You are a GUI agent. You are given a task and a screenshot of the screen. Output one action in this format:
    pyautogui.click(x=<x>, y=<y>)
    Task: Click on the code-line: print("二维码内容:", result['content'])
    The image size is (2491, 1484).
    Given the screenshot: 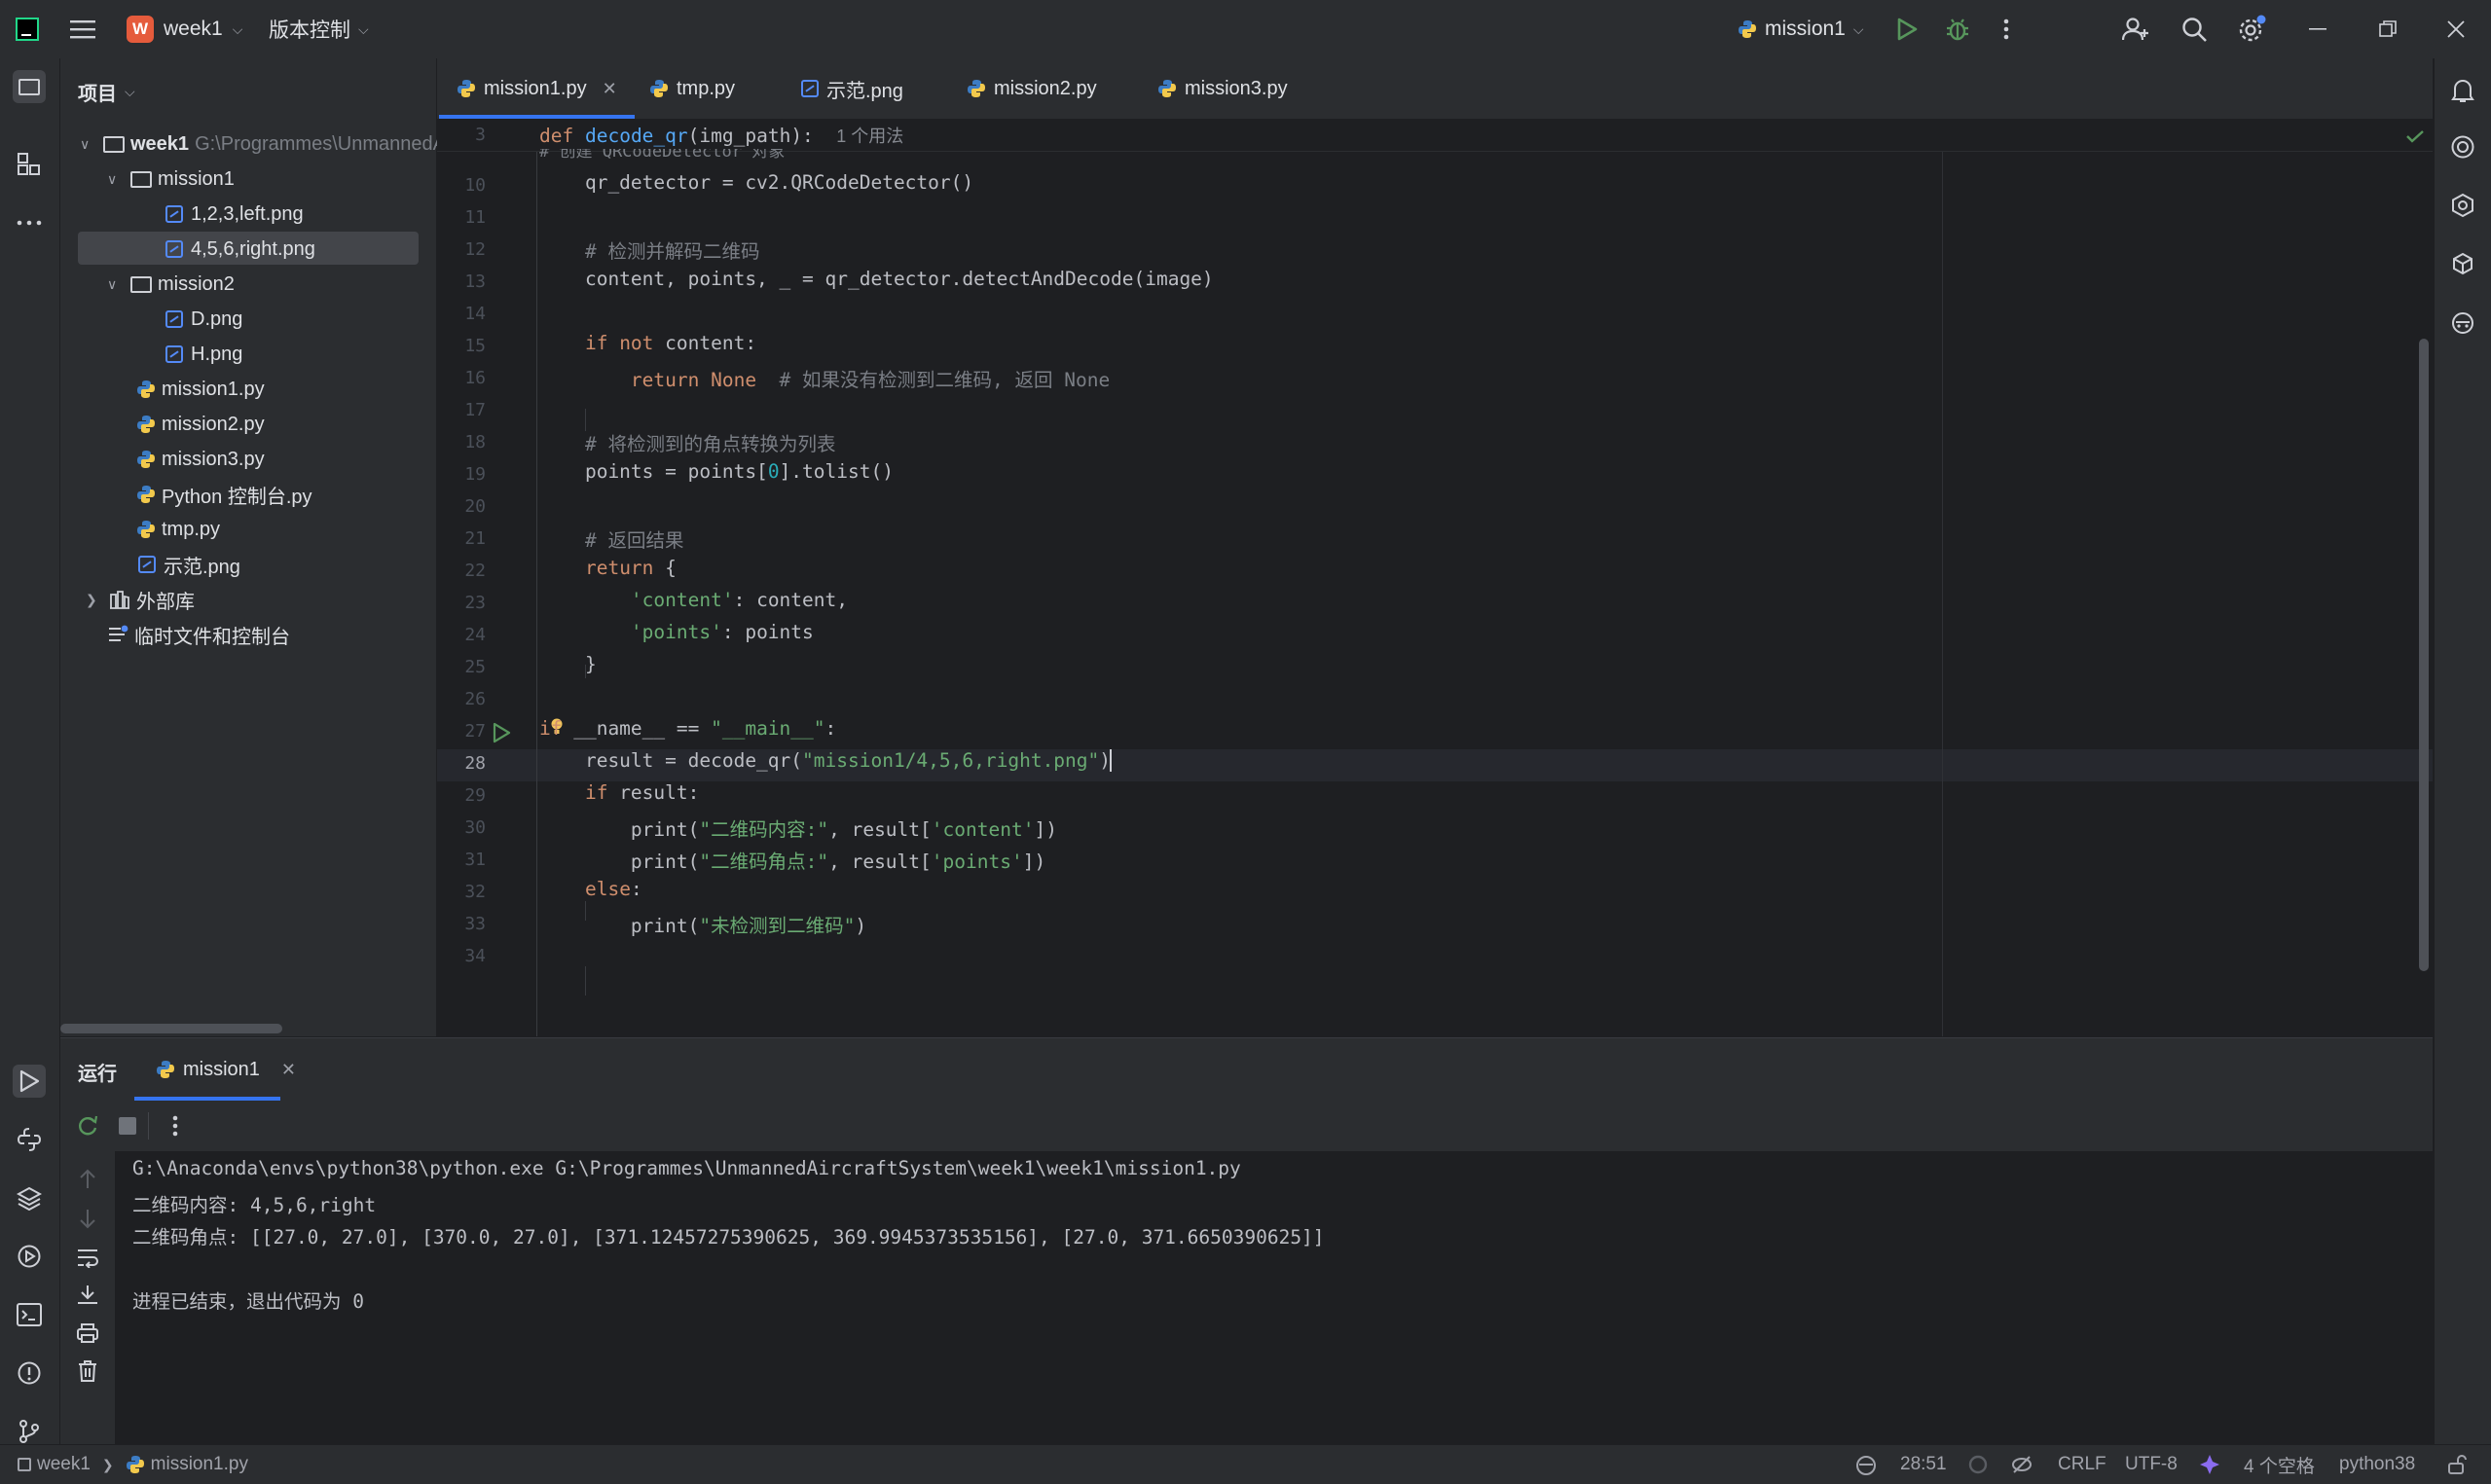 What is the action you would take?
    pyautogui.click(x=798, y=830)
    